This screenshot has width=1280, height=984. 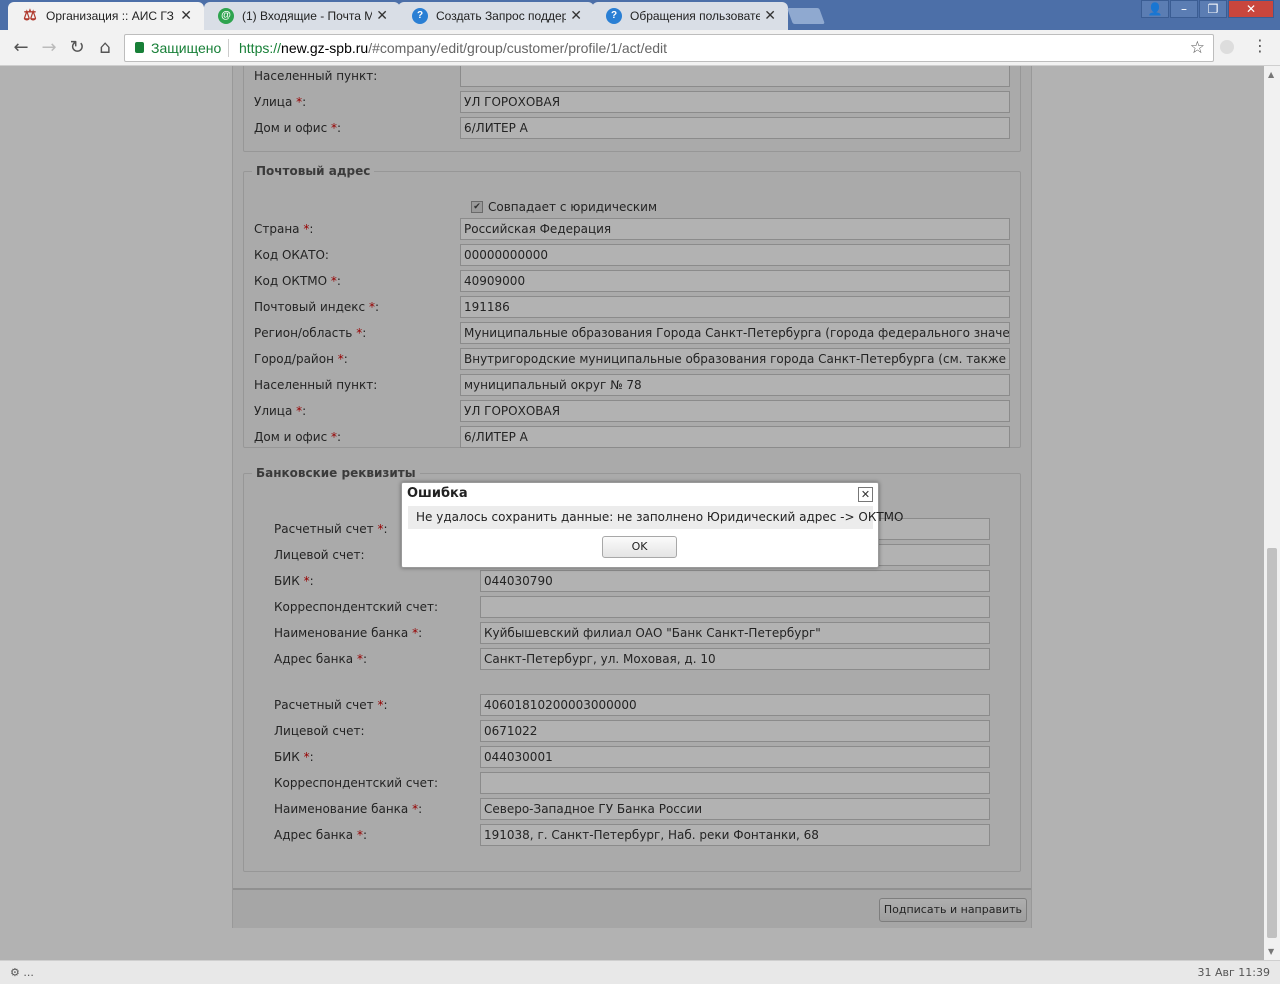 I want to click on scrollbar-thumb, so click(x=1272, y=743).